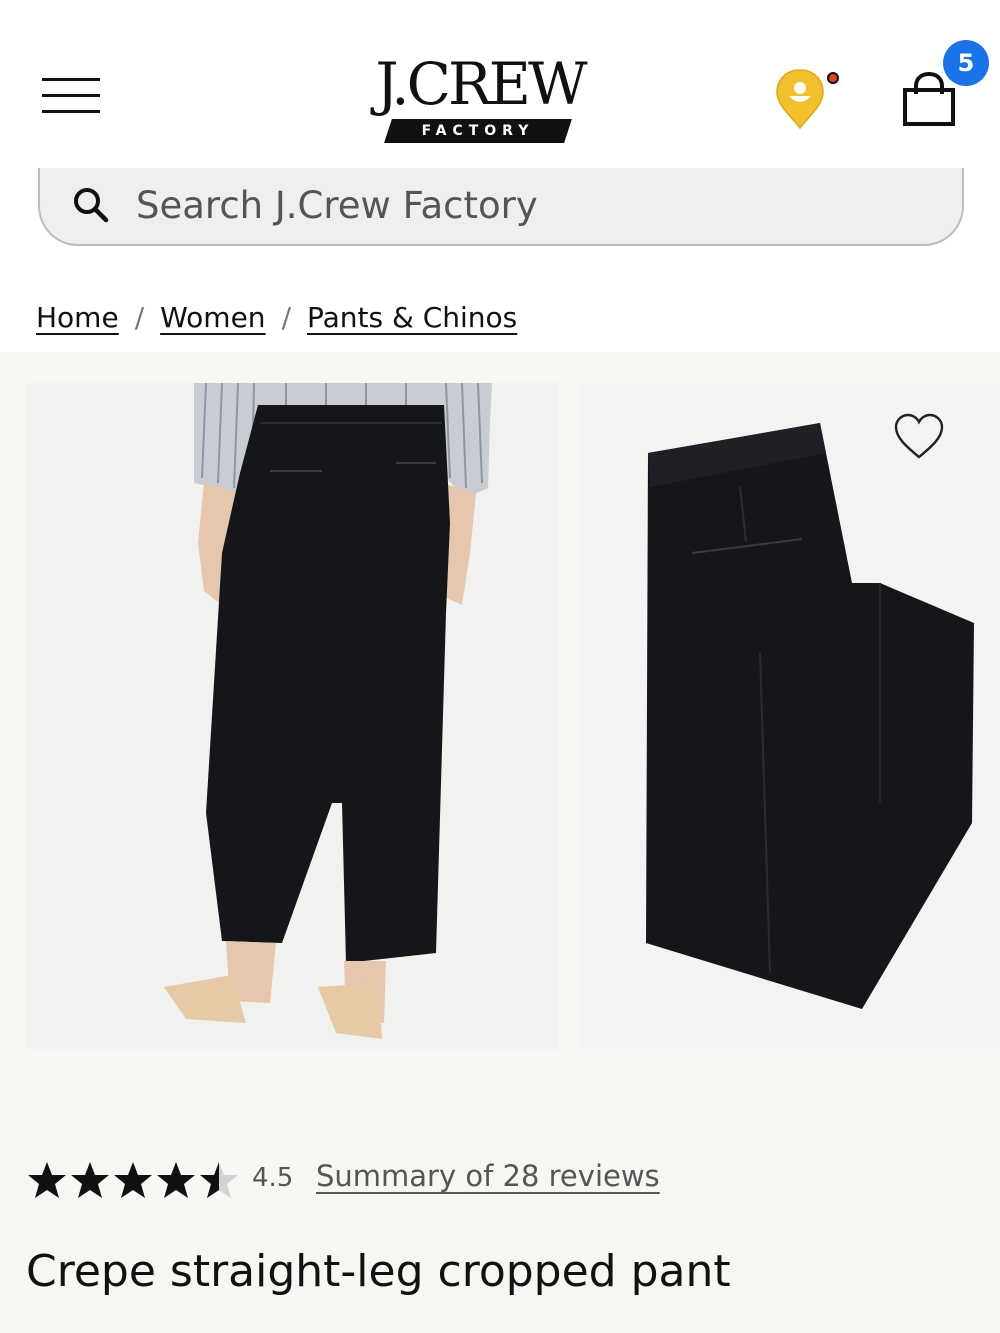 The width and height of the screenshot is (1000, 1333). Describe the element at coordinates (919, 437) in the screenshot. I see `heart-icon` at that location.